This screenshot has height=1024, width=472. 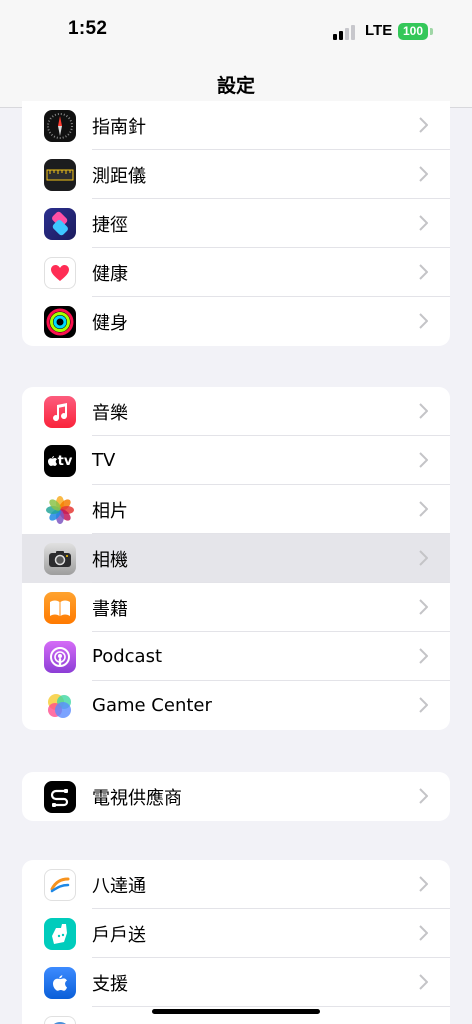 I want to click on compass-icon, so click(x=60, y=126).